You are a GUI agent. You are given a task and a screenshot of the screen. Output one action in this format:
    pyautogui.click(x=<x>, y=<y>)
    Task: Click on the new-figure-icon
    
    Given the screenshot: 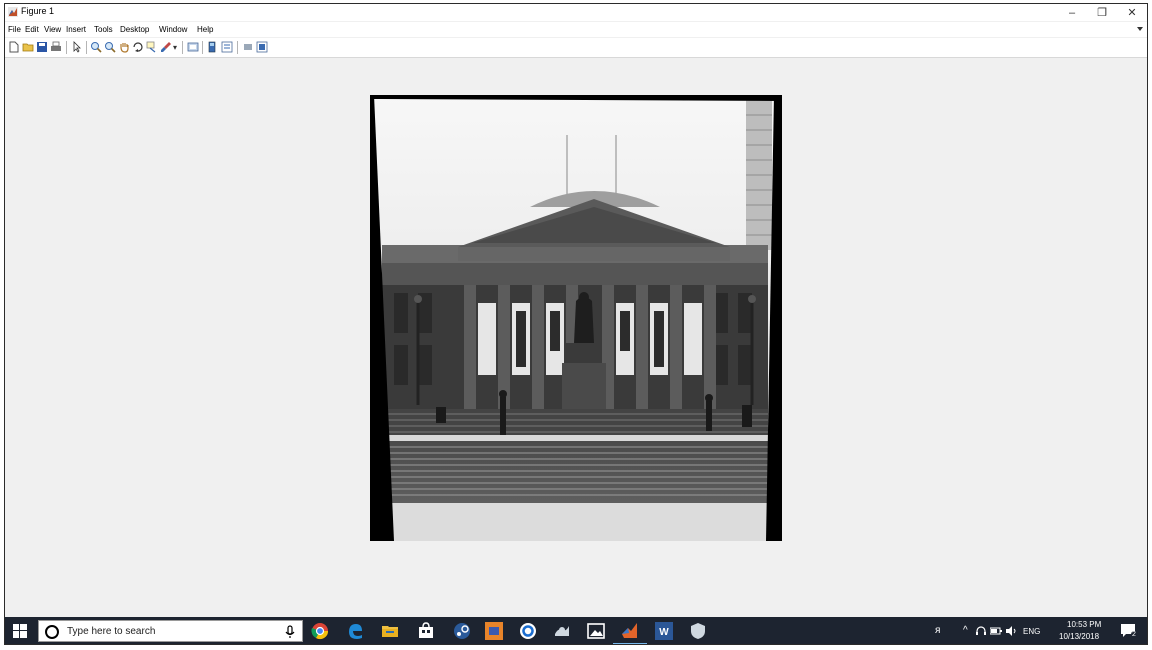 What is the action you would take?
    pyautogui.click(x=14, y=47)
    